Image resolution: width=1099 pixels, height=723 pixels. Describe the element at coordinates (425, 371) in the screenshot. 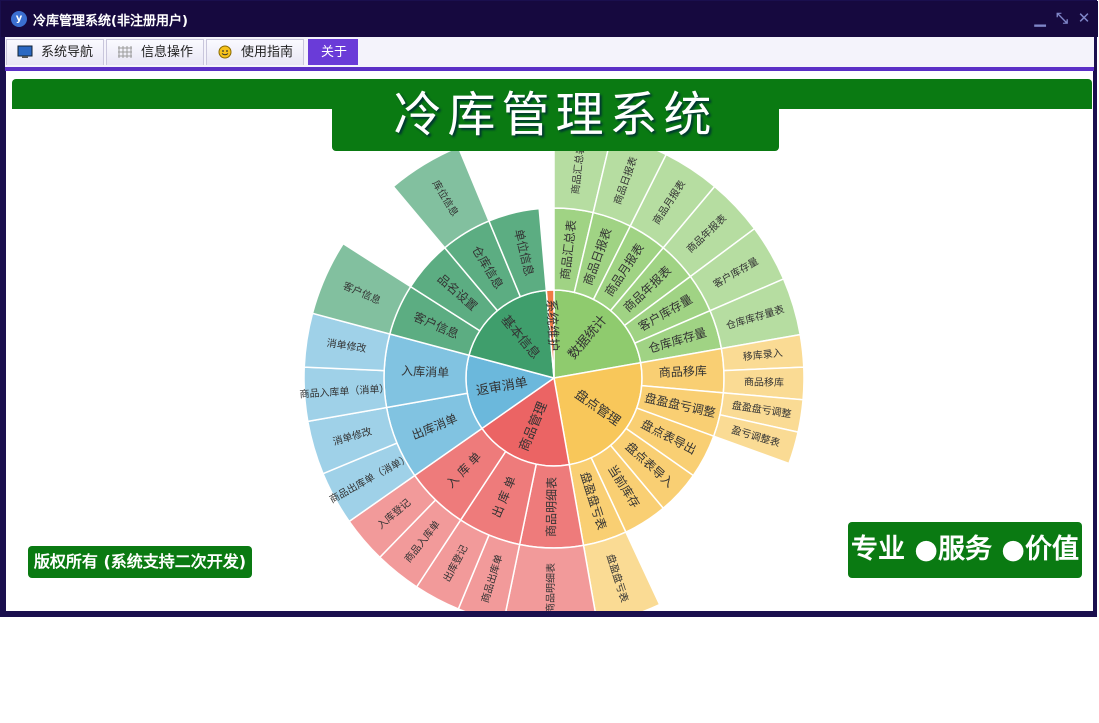

I see `sunburst-child-label: 入库消单` at that location.